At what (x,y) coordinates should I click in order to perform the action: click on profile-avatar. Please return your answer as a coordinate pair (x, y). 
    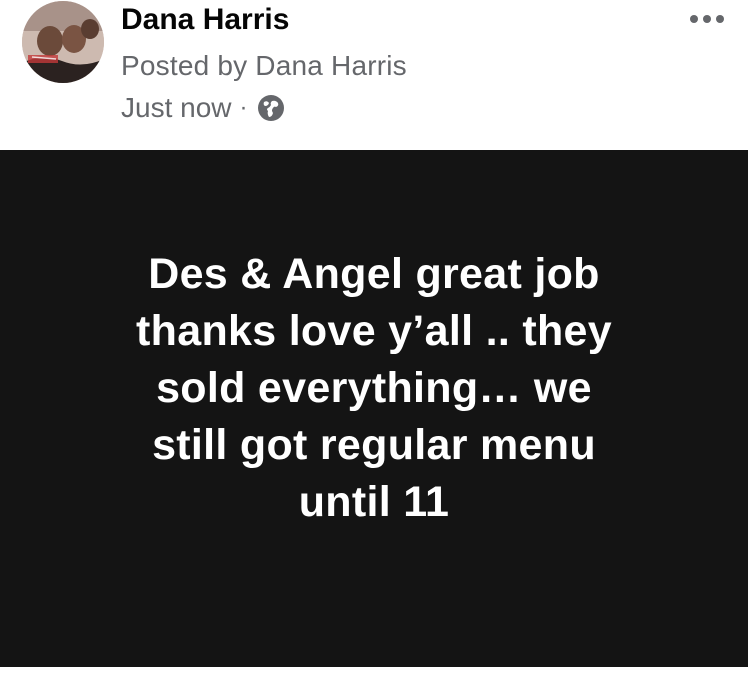
    Looking at the image, I should click on (63, 42).